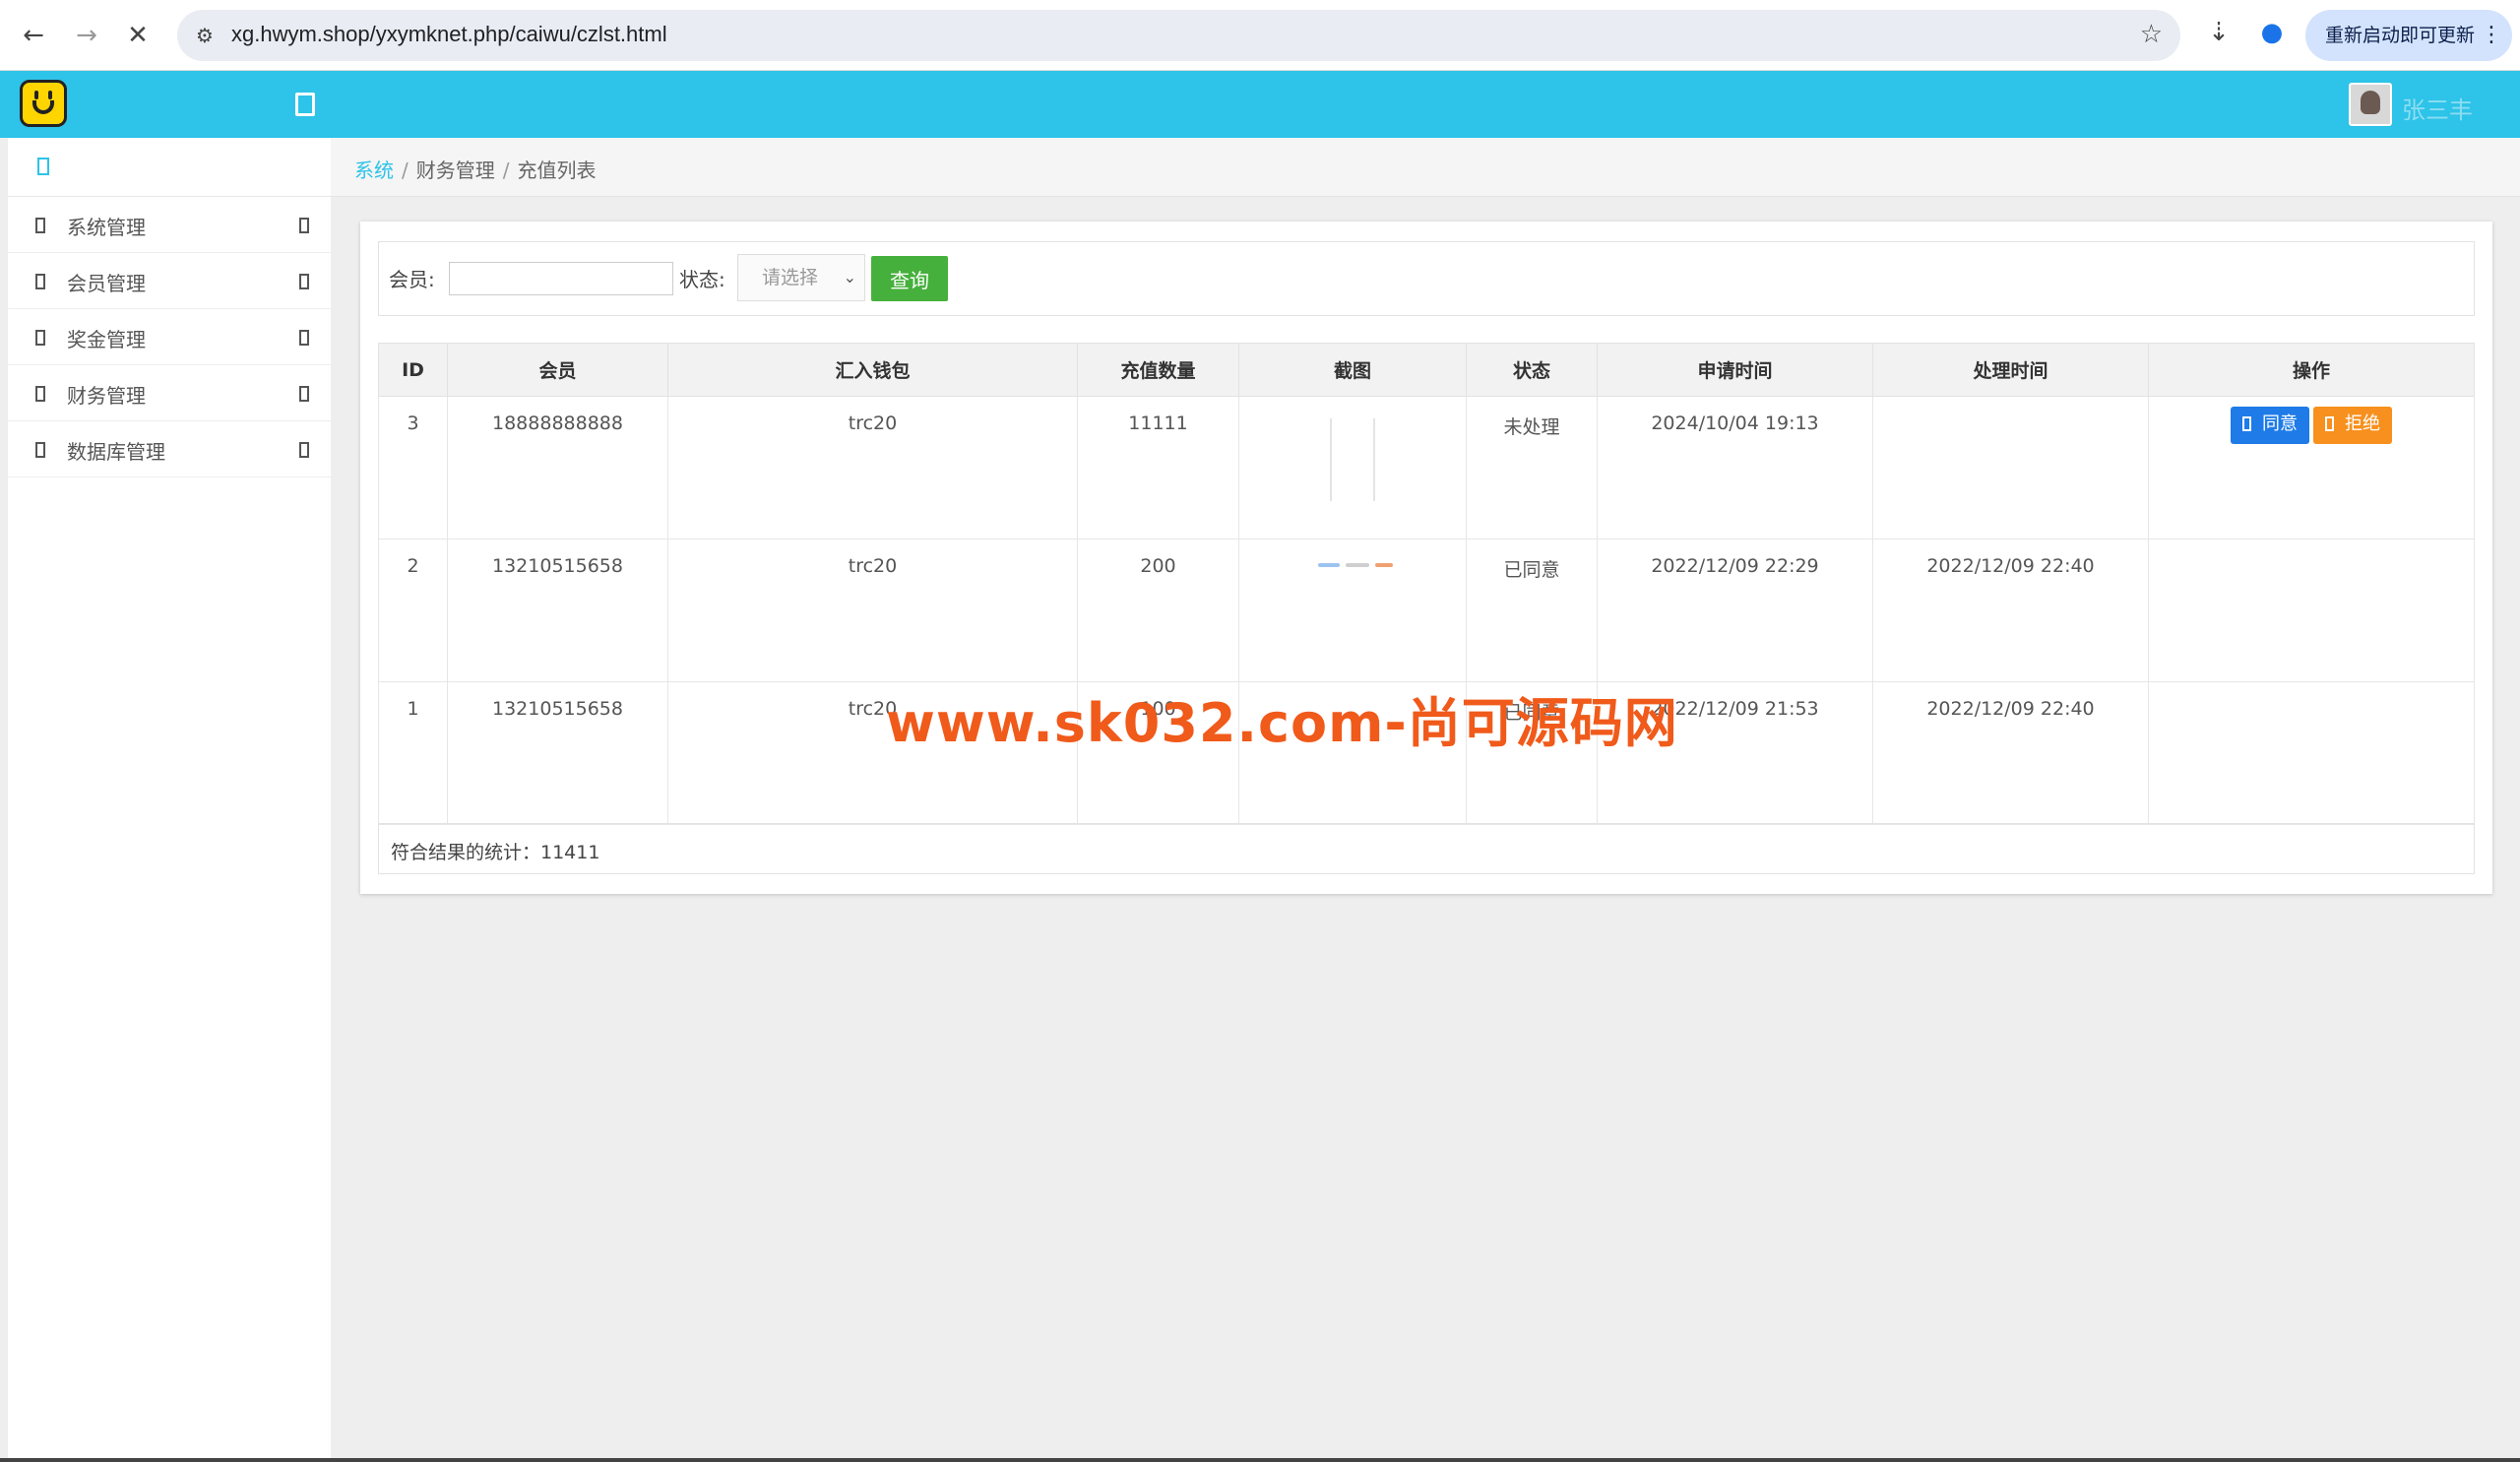 This screenshot has height=1462, width=2520. I want to click on sidebar-item-label: 数据库管理, so click(116, 452).